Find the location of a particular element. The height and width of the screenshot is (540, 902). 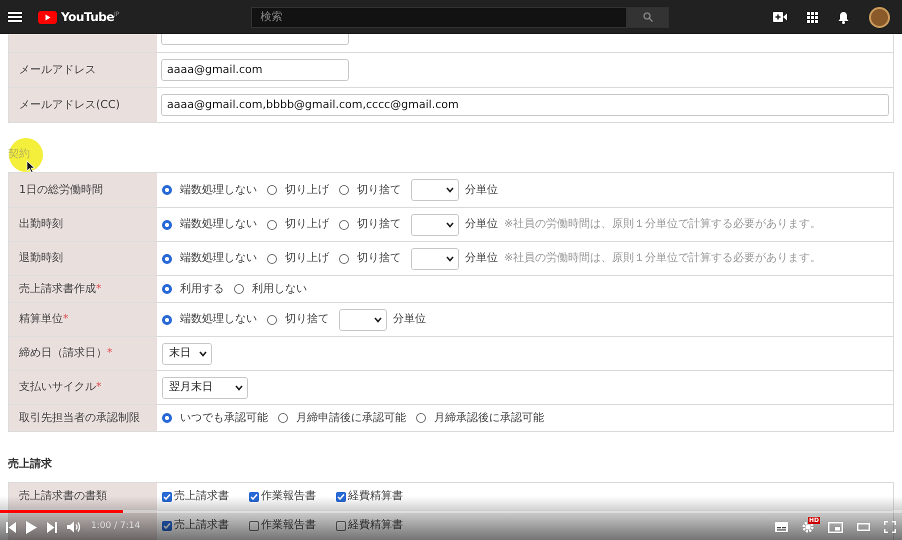

field-label: メールアドレス is located at coordinates (83, 70).